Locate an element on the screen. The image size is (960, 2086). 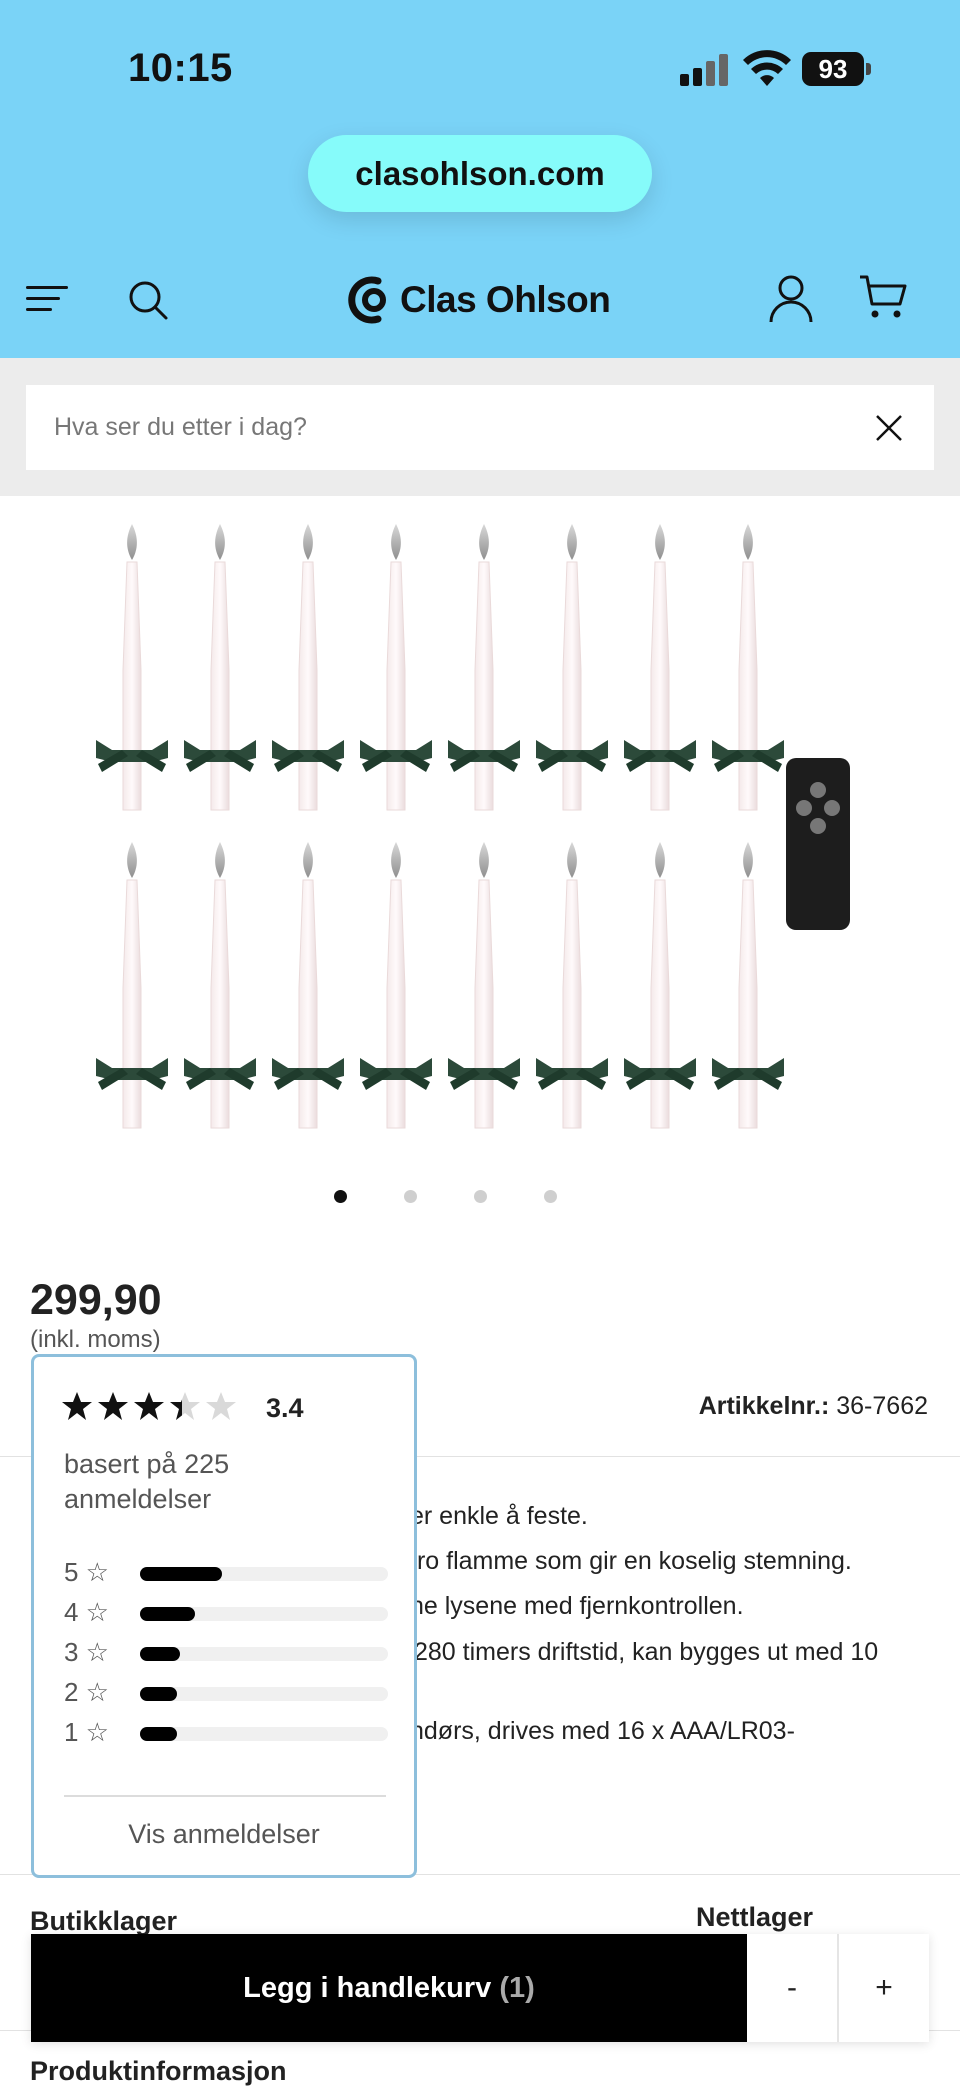
online-stock-label: Nettlager is located at coordinates (754, 1917).